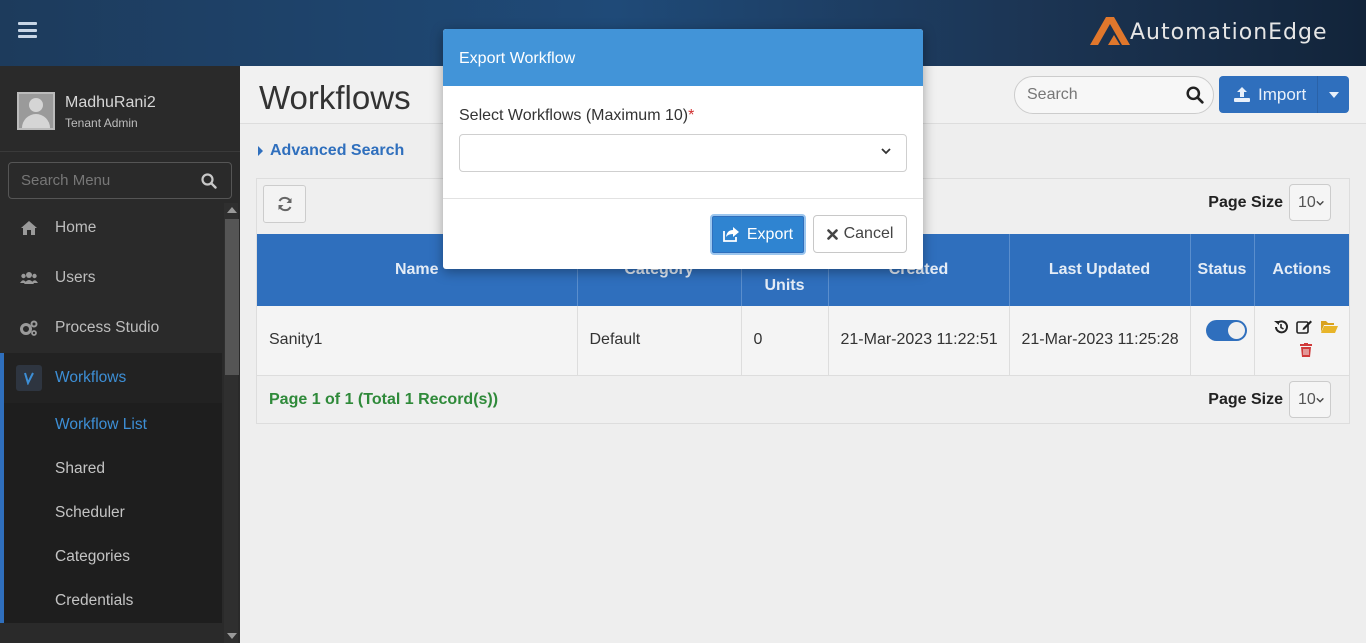  I want to click on cell-last-updated: 21-Mar-2023 11:25:28, so click(1100, 341).